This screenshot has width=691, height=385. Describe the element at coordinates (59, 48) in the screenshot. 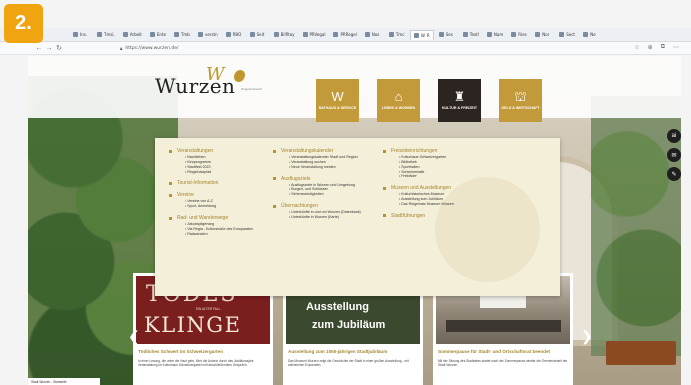

I see `reload-button: ↻` at that location.